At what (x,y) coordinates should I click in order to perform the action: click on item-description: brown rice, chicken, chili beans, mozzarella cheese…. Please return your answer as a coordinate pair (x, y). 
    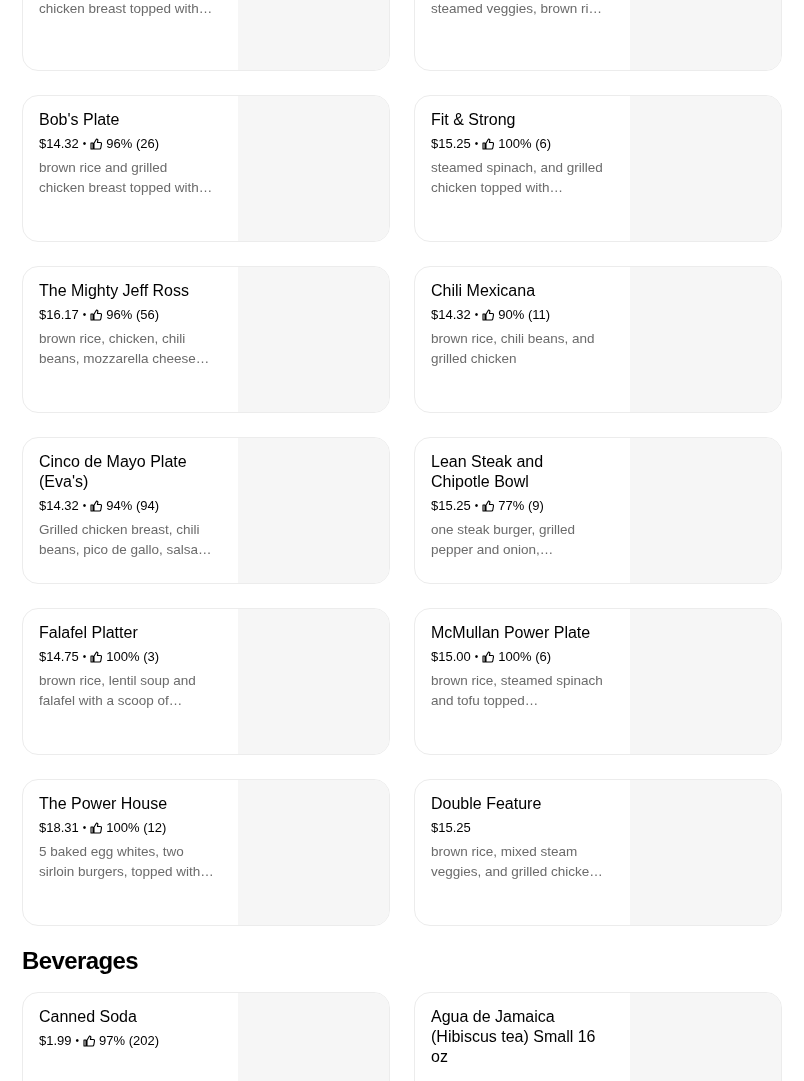
    Looking at the image, I should click on (125, 349).